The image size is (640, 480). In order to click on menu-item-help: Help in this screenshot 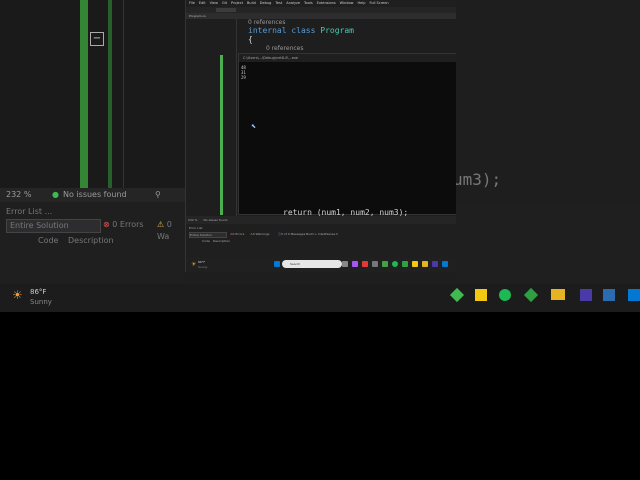, I will do `click(361, 3)`.